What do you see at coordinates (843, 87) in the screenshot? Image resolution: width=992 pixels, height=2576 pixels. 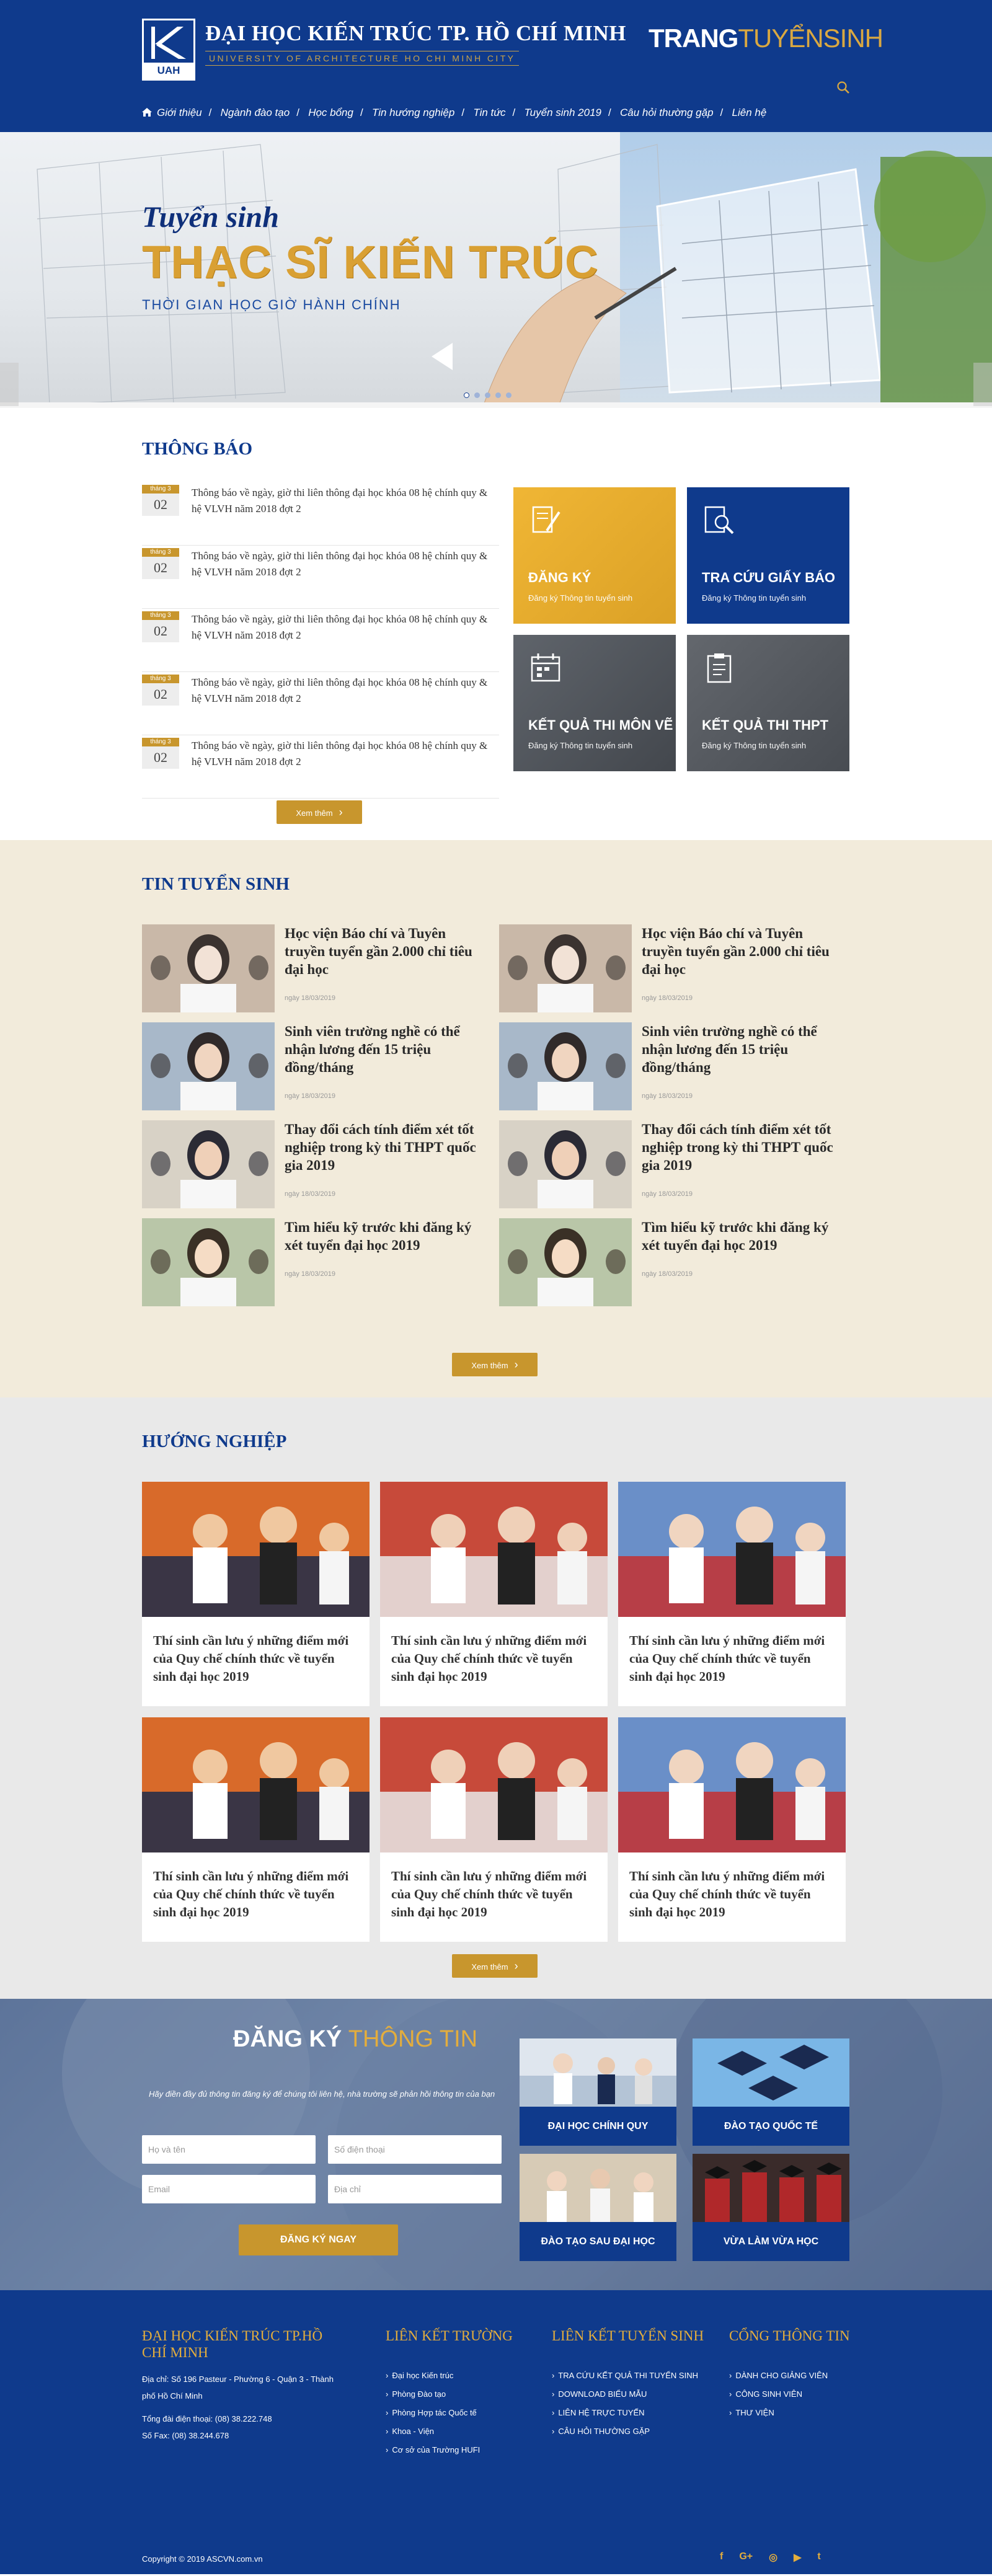 I see `search-icon` at bounding box center [843, 87].